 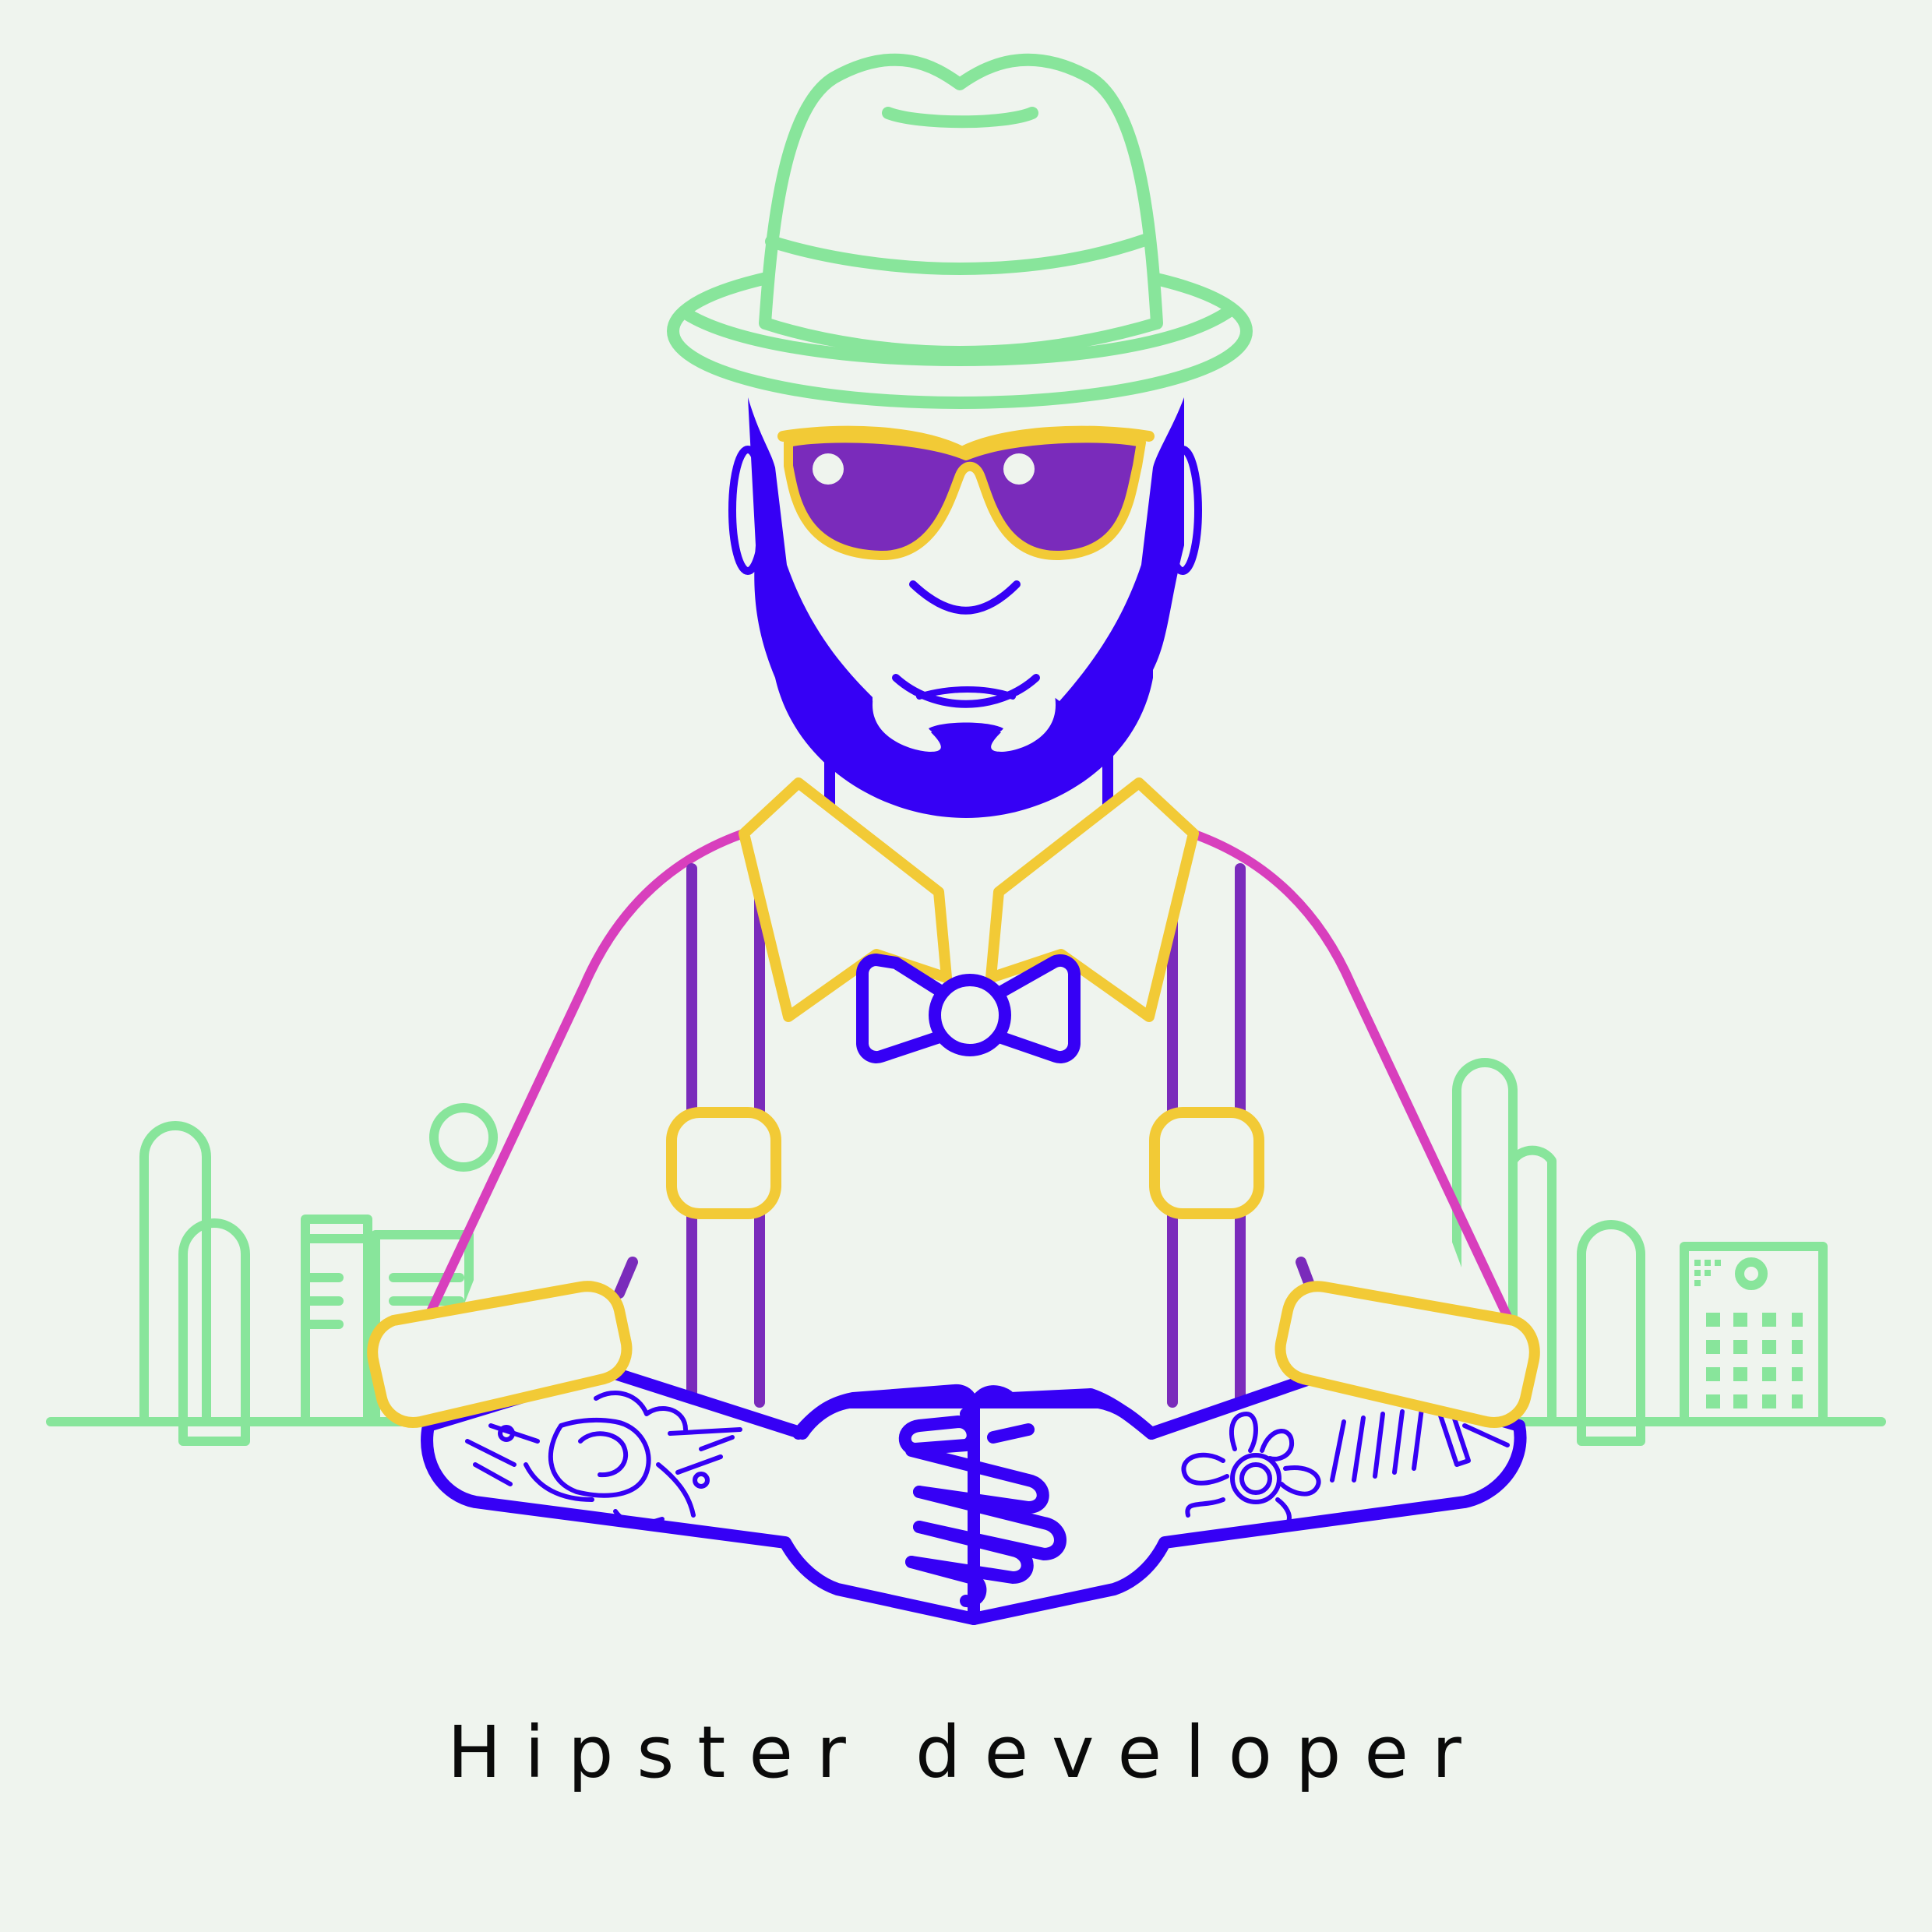 What do you see at coordinates (1019, 469) in the screenshot?
I see `right-lens-glint` at bounding box center [1019, 469].